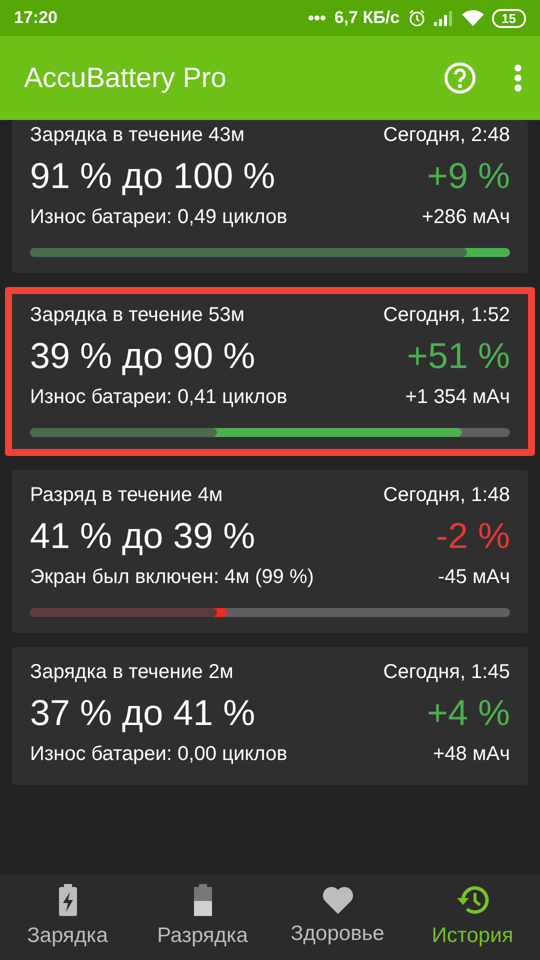  I want to click on session-duration: Зарядка в течение 43м, so click(137, 135).